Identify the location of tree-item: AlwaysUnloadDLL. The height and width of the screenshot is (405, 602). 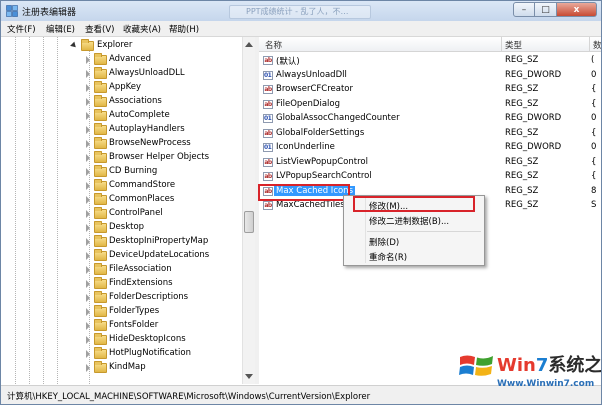
(121, 74).